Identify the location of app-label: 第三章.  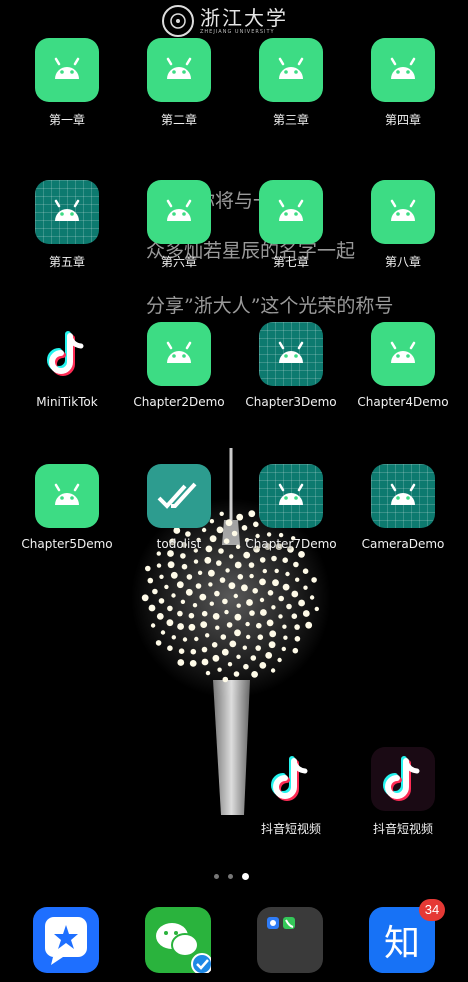
(290, 120).